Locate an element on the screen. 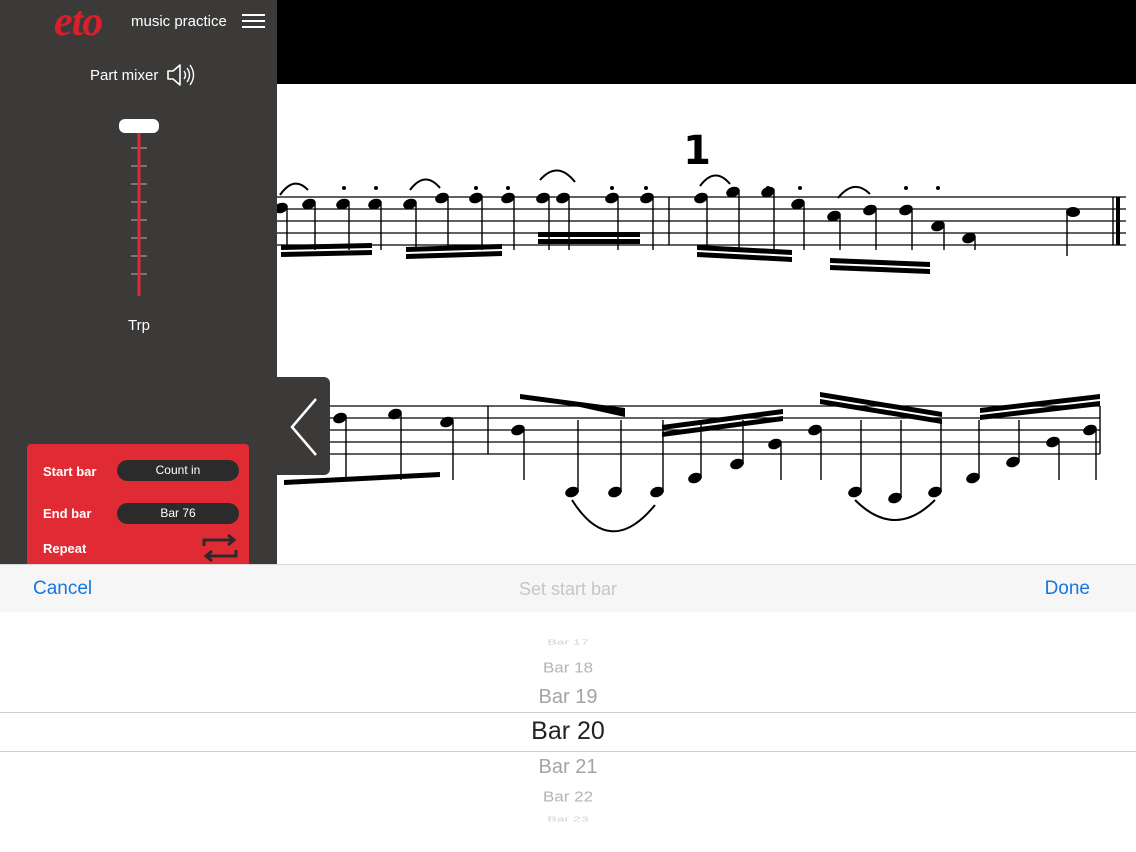  picker-option: Bar 19 is located at coordinates (568, 697).